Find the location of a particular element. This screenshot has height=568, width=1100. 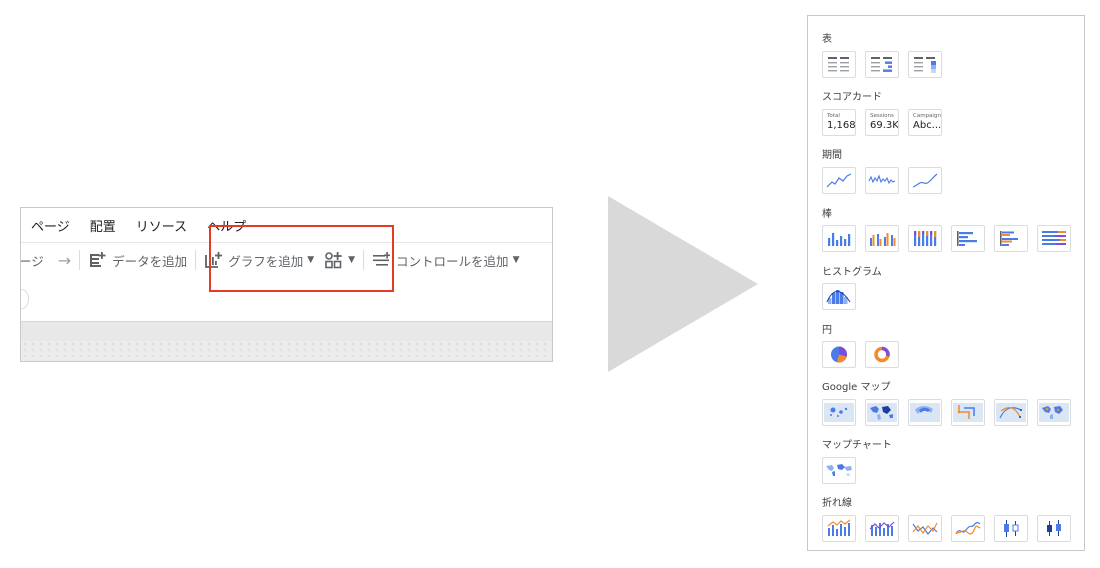

table-bars-icon is located at coordinates (881, 64).